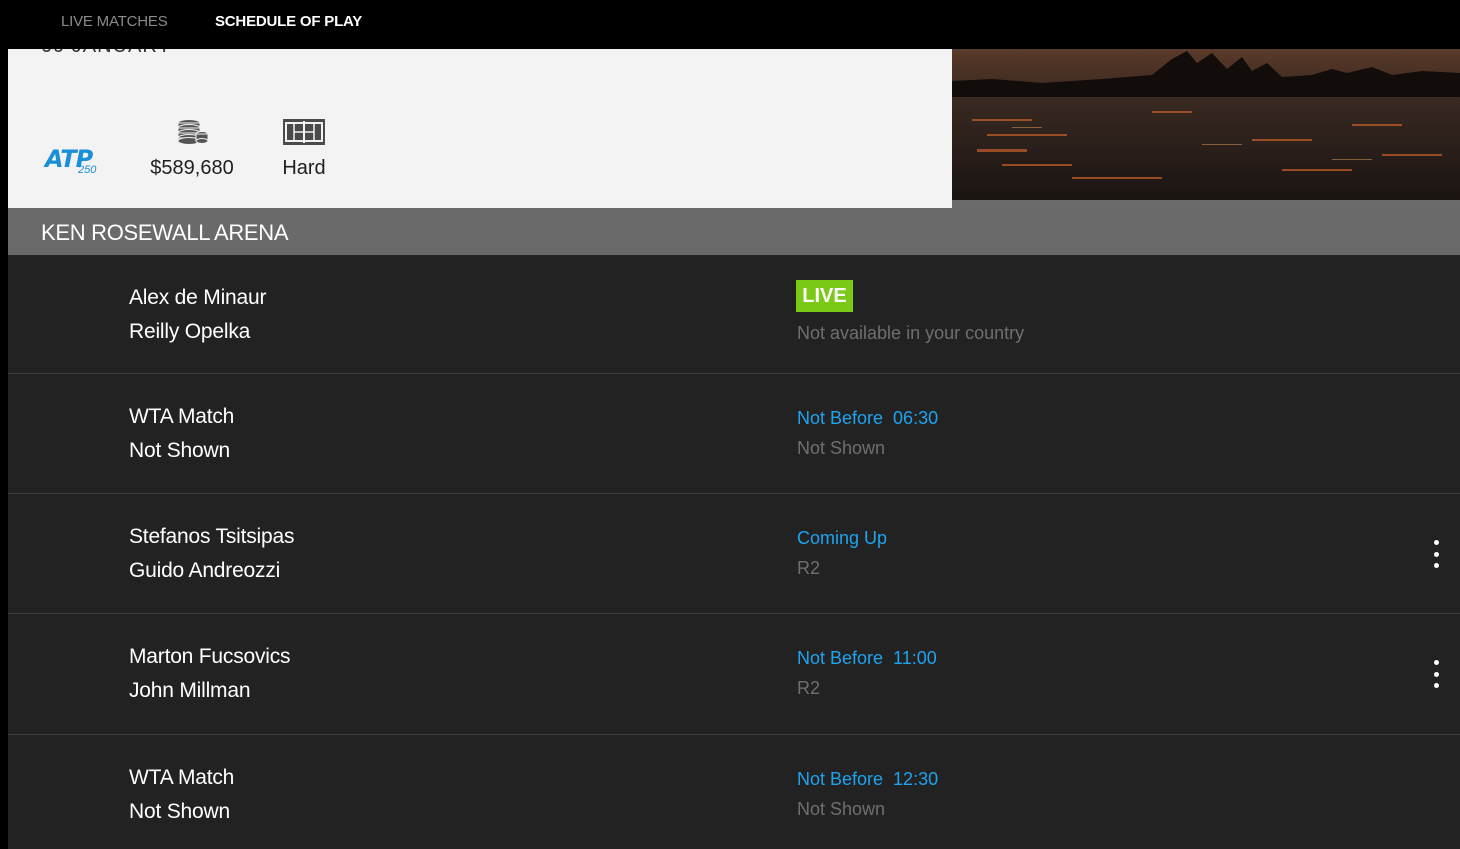 The height and width of the screenshot is (849, 1460). Describe the element at coordinates (916, 418) in the screenshot. I see `status-time: 06:30` at that location.